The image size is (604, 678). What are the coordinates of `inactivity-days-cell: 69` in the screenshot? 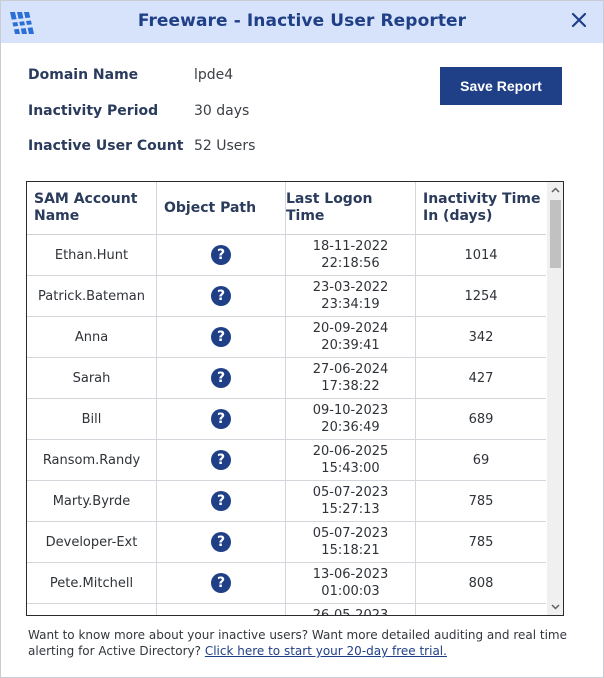 It's located at (481, 460).